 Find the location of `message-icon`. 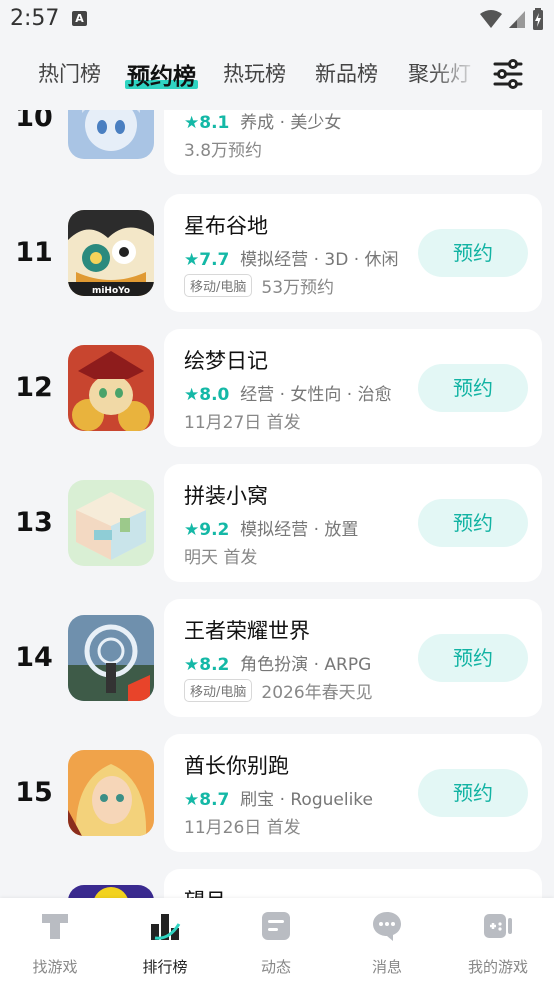

message-icon is located at coordinates (387, 926).